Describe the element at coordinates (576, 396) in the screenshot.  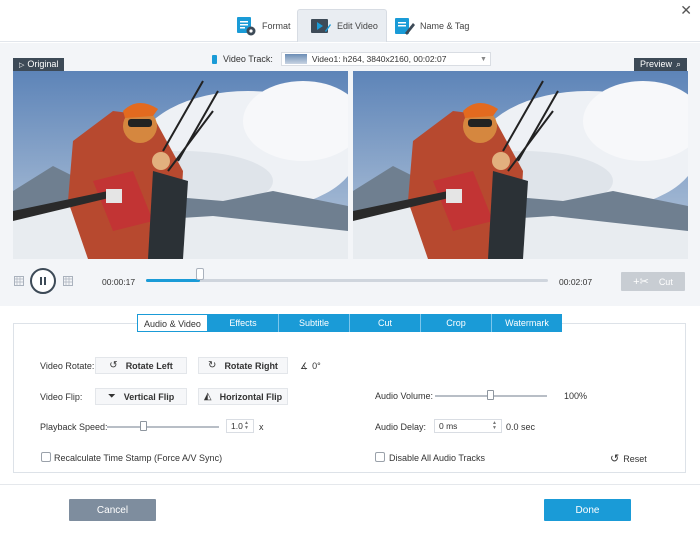
I see `audio-volume-value: 100%` at that location.